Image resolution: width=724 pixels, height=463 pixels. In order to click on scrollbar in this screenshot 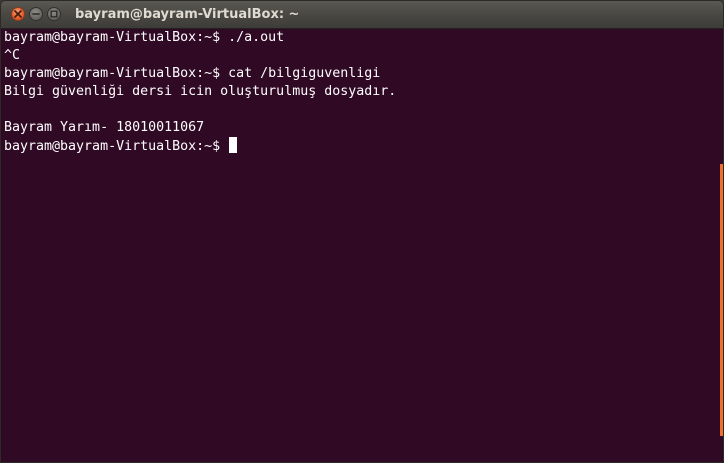, I will do `click(721, 245)`.